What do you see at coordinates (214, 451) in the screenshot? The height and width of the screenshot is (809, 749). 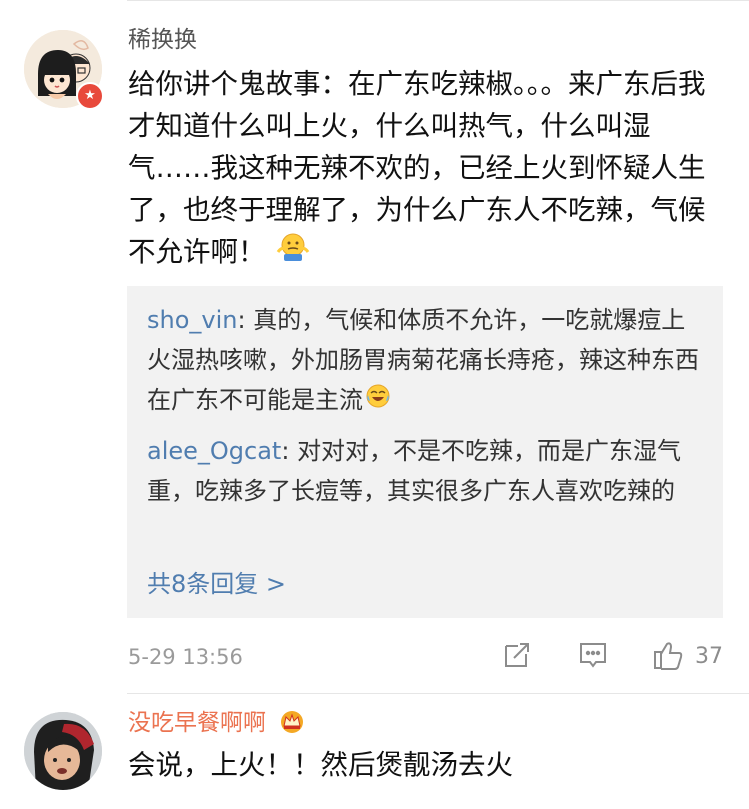 I see `reply-username: alee_Ogcat` at bounding box center [214, 451].